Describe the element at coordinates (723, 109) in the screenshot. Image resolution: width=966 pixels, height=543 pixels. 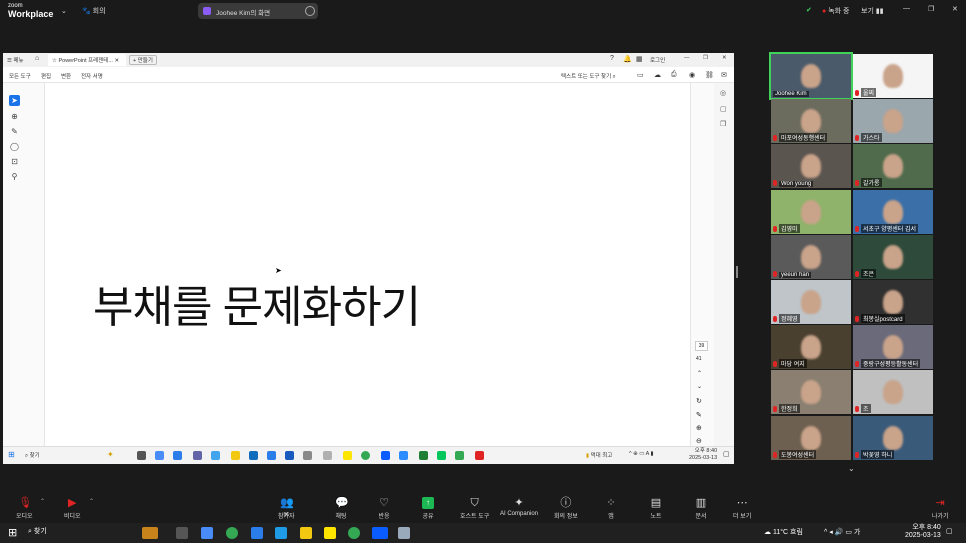
I see `comment-icon: ▢` at that location.